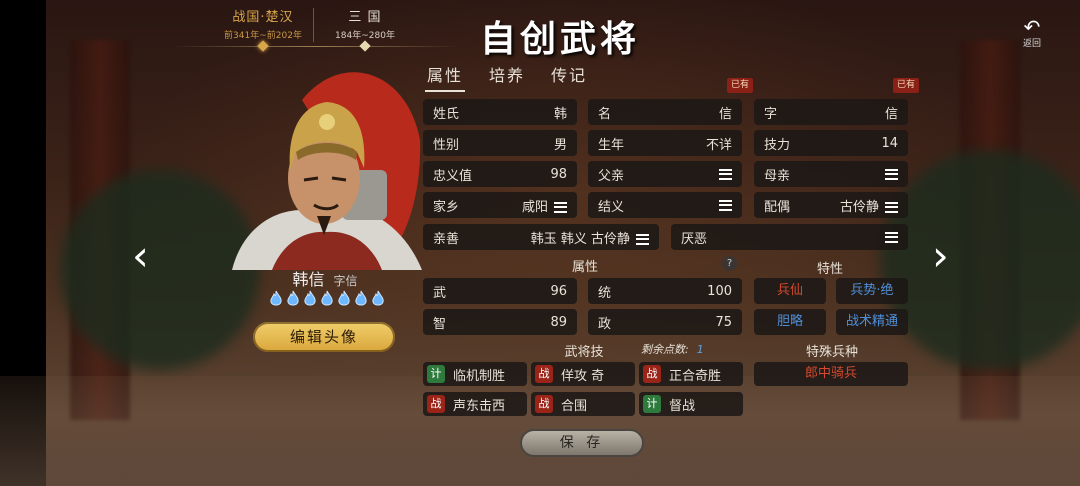  What do you see at coordinates (365, 46) in the screenshot?
I see `era-marker-icon` at bounding box center [365, 46].